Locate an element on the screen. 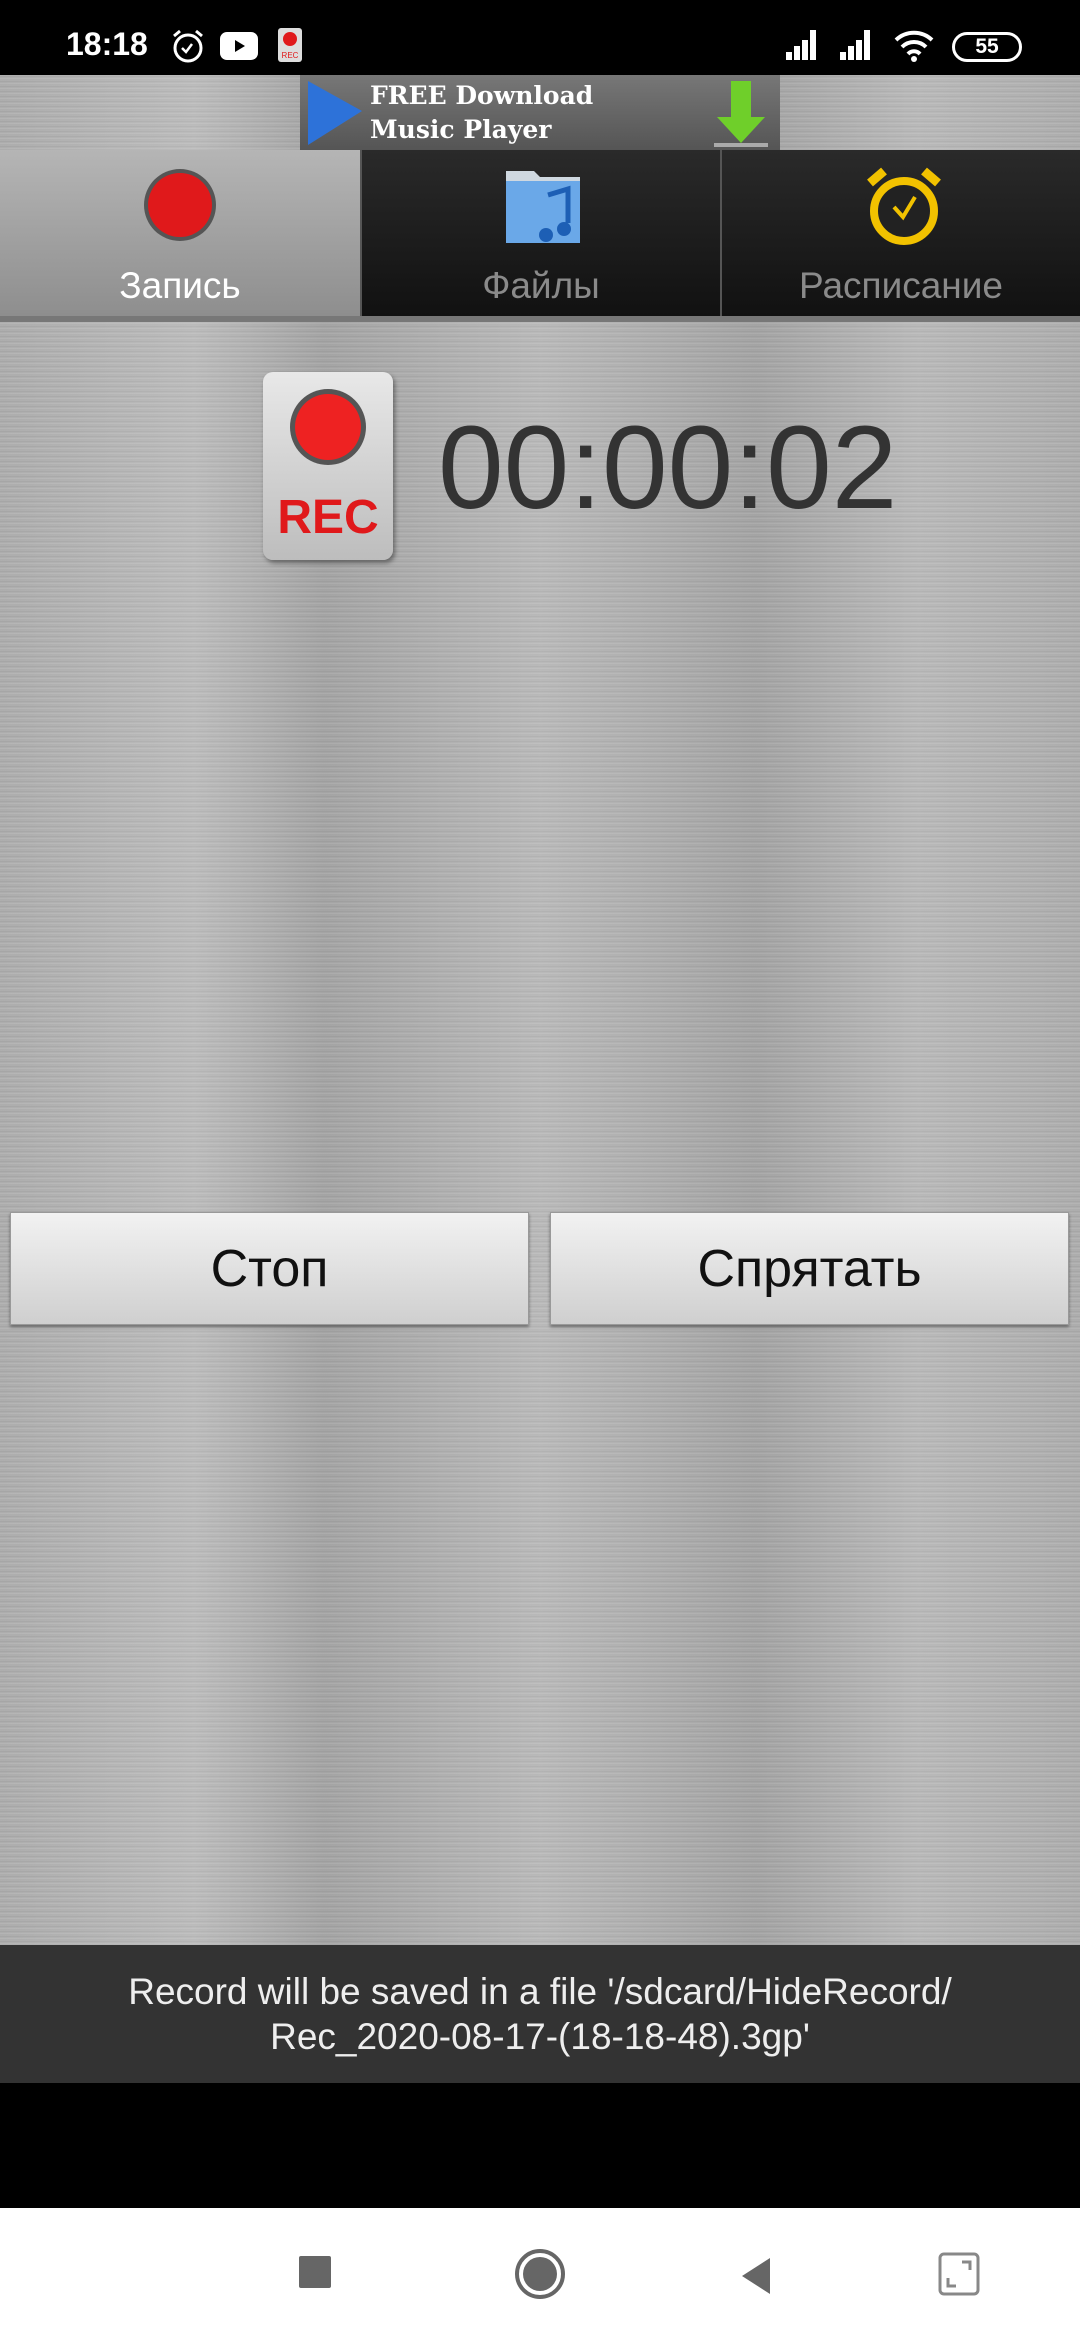 The image size is (1080, 2340). toast-line2: Rec_2020-08-17-(18-18-48).3gp' is located at coordinates (540, 2036).